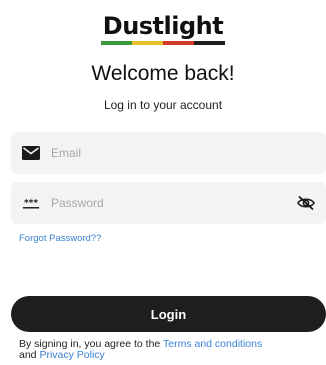 The width and height of the screenshot is (326, 365). I want to click on eye-off-icon, so click(306, 203).